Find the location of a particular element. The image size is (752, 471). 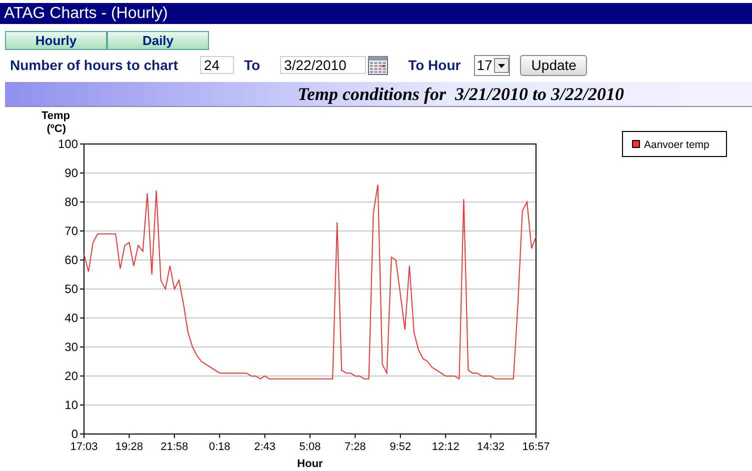

y-tick-label: 100 is located at coordinates (68, 144).